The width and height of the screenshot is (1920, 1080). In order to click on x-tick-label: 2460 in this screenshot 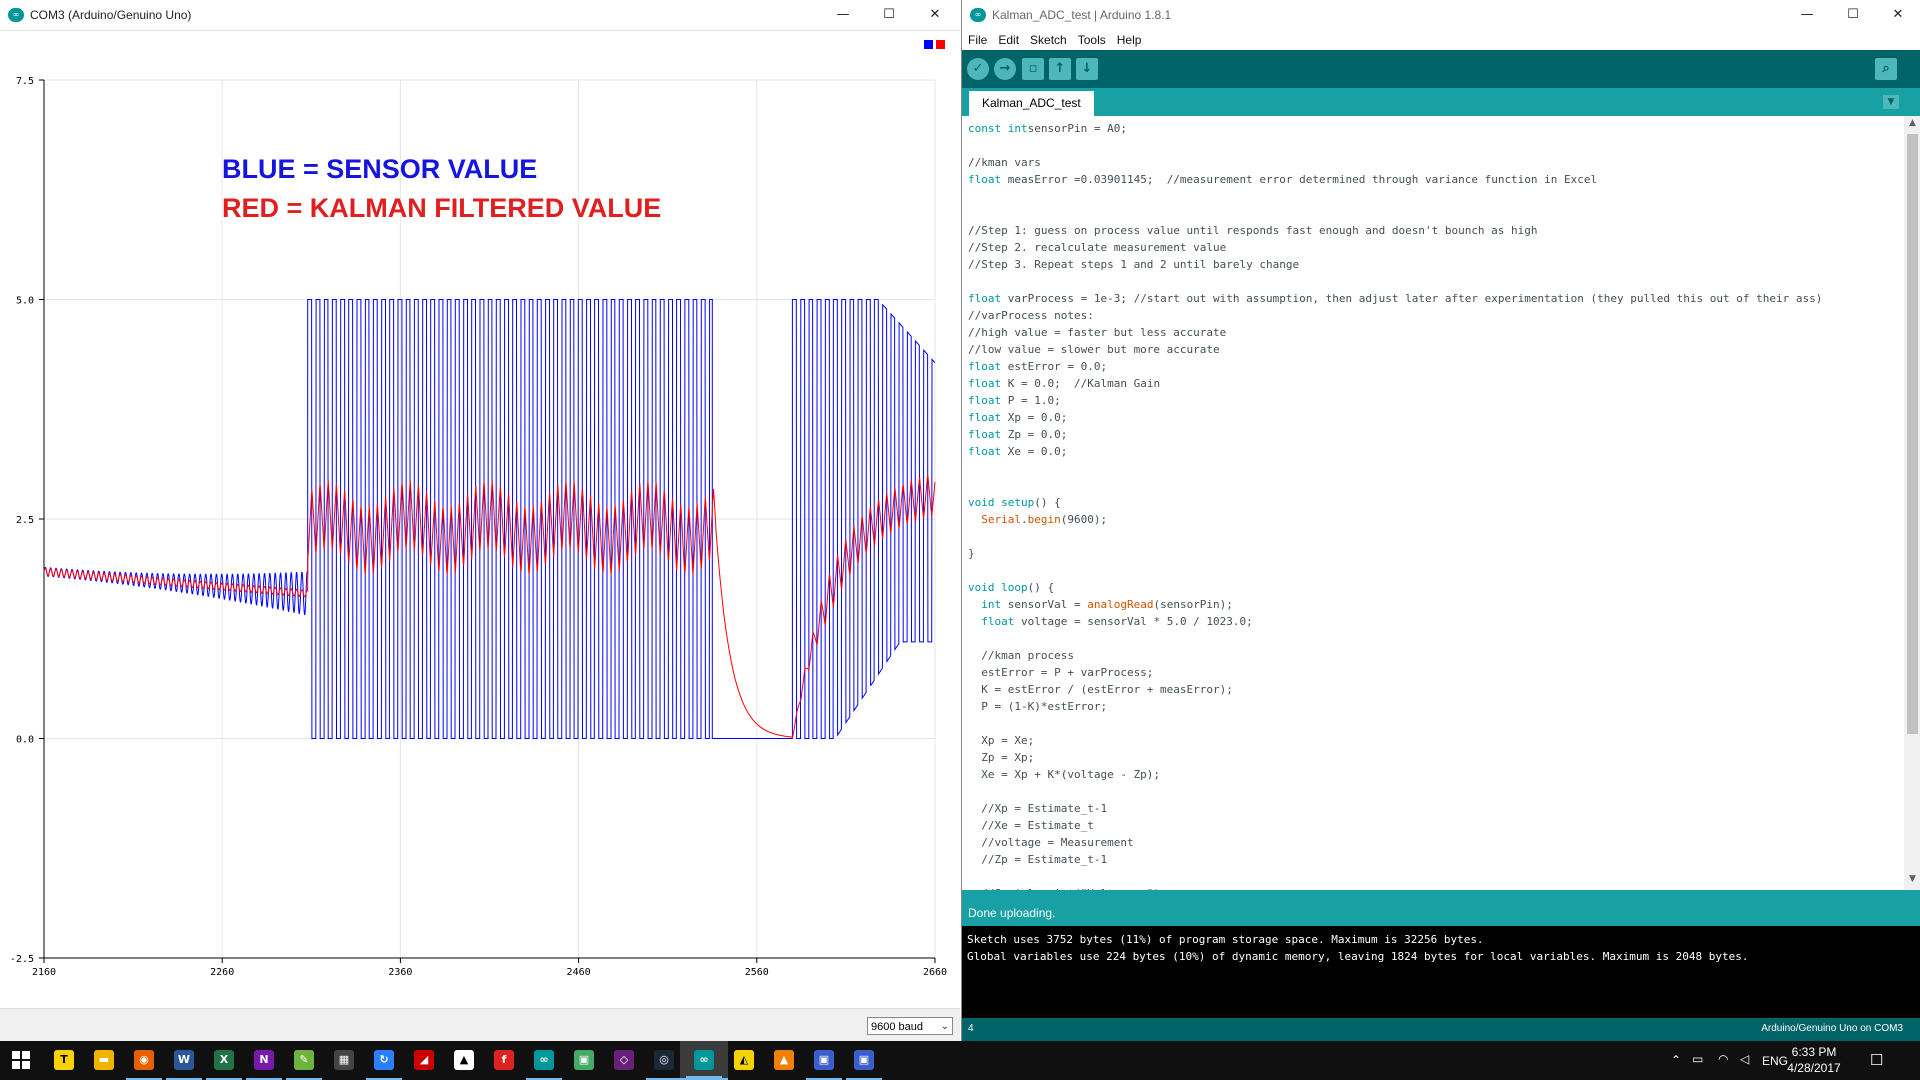, I will do `click(579, 972)`.